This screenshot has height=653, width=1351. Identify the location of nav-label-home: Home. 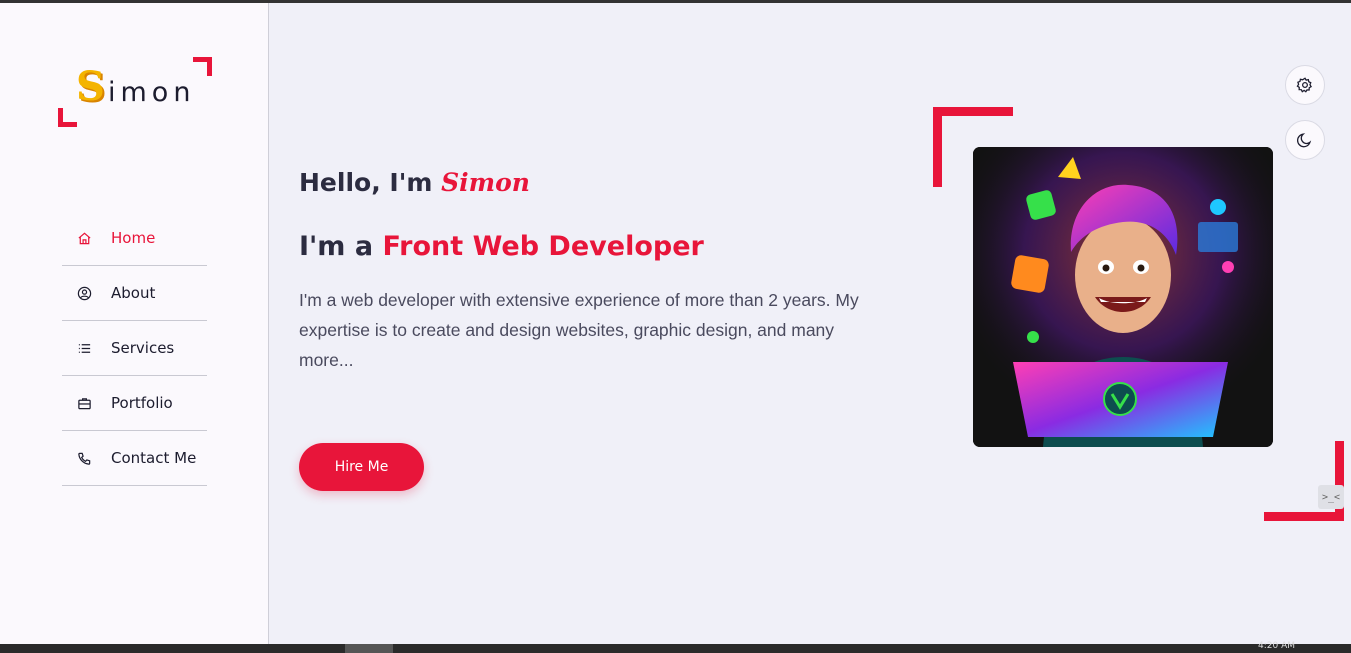
(133, 238).